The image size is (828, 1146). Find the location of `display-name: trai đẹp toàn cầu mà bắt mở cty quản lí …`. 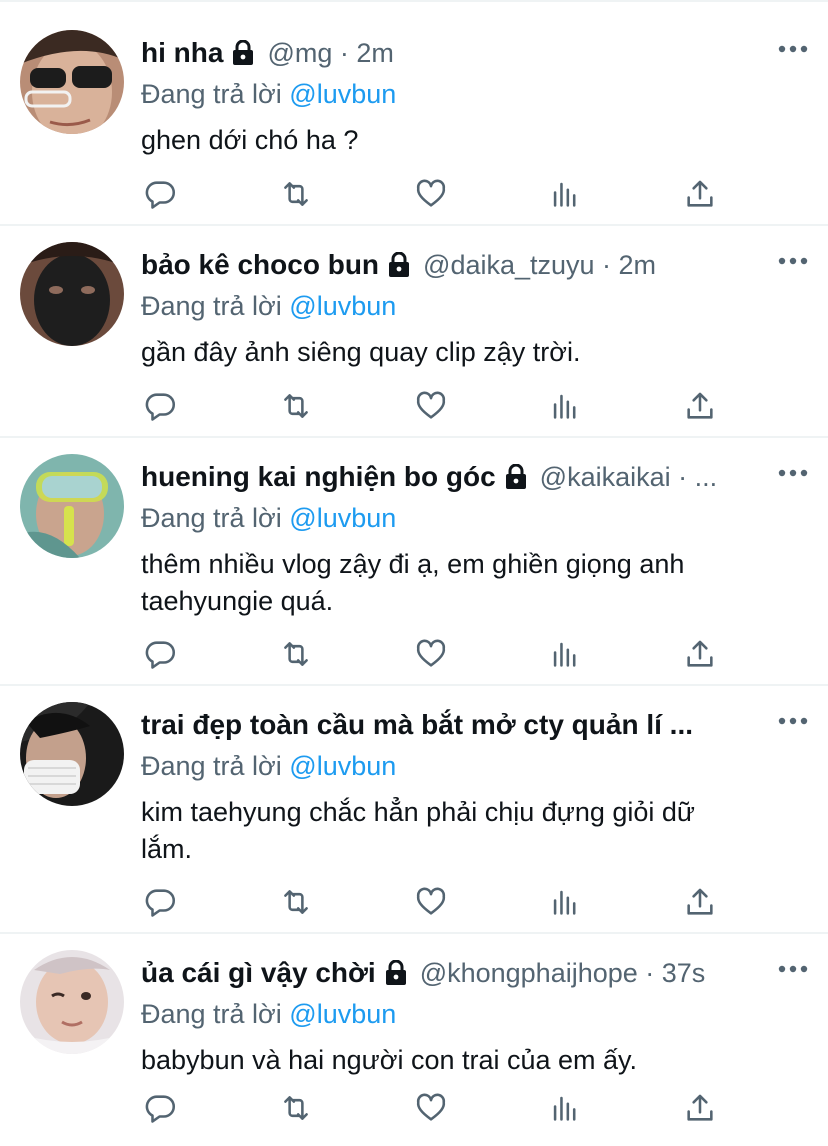

display-name: trai đẹp toàn cầu mà bắt mở cty quản lí … is located at coordinates (417, 725).